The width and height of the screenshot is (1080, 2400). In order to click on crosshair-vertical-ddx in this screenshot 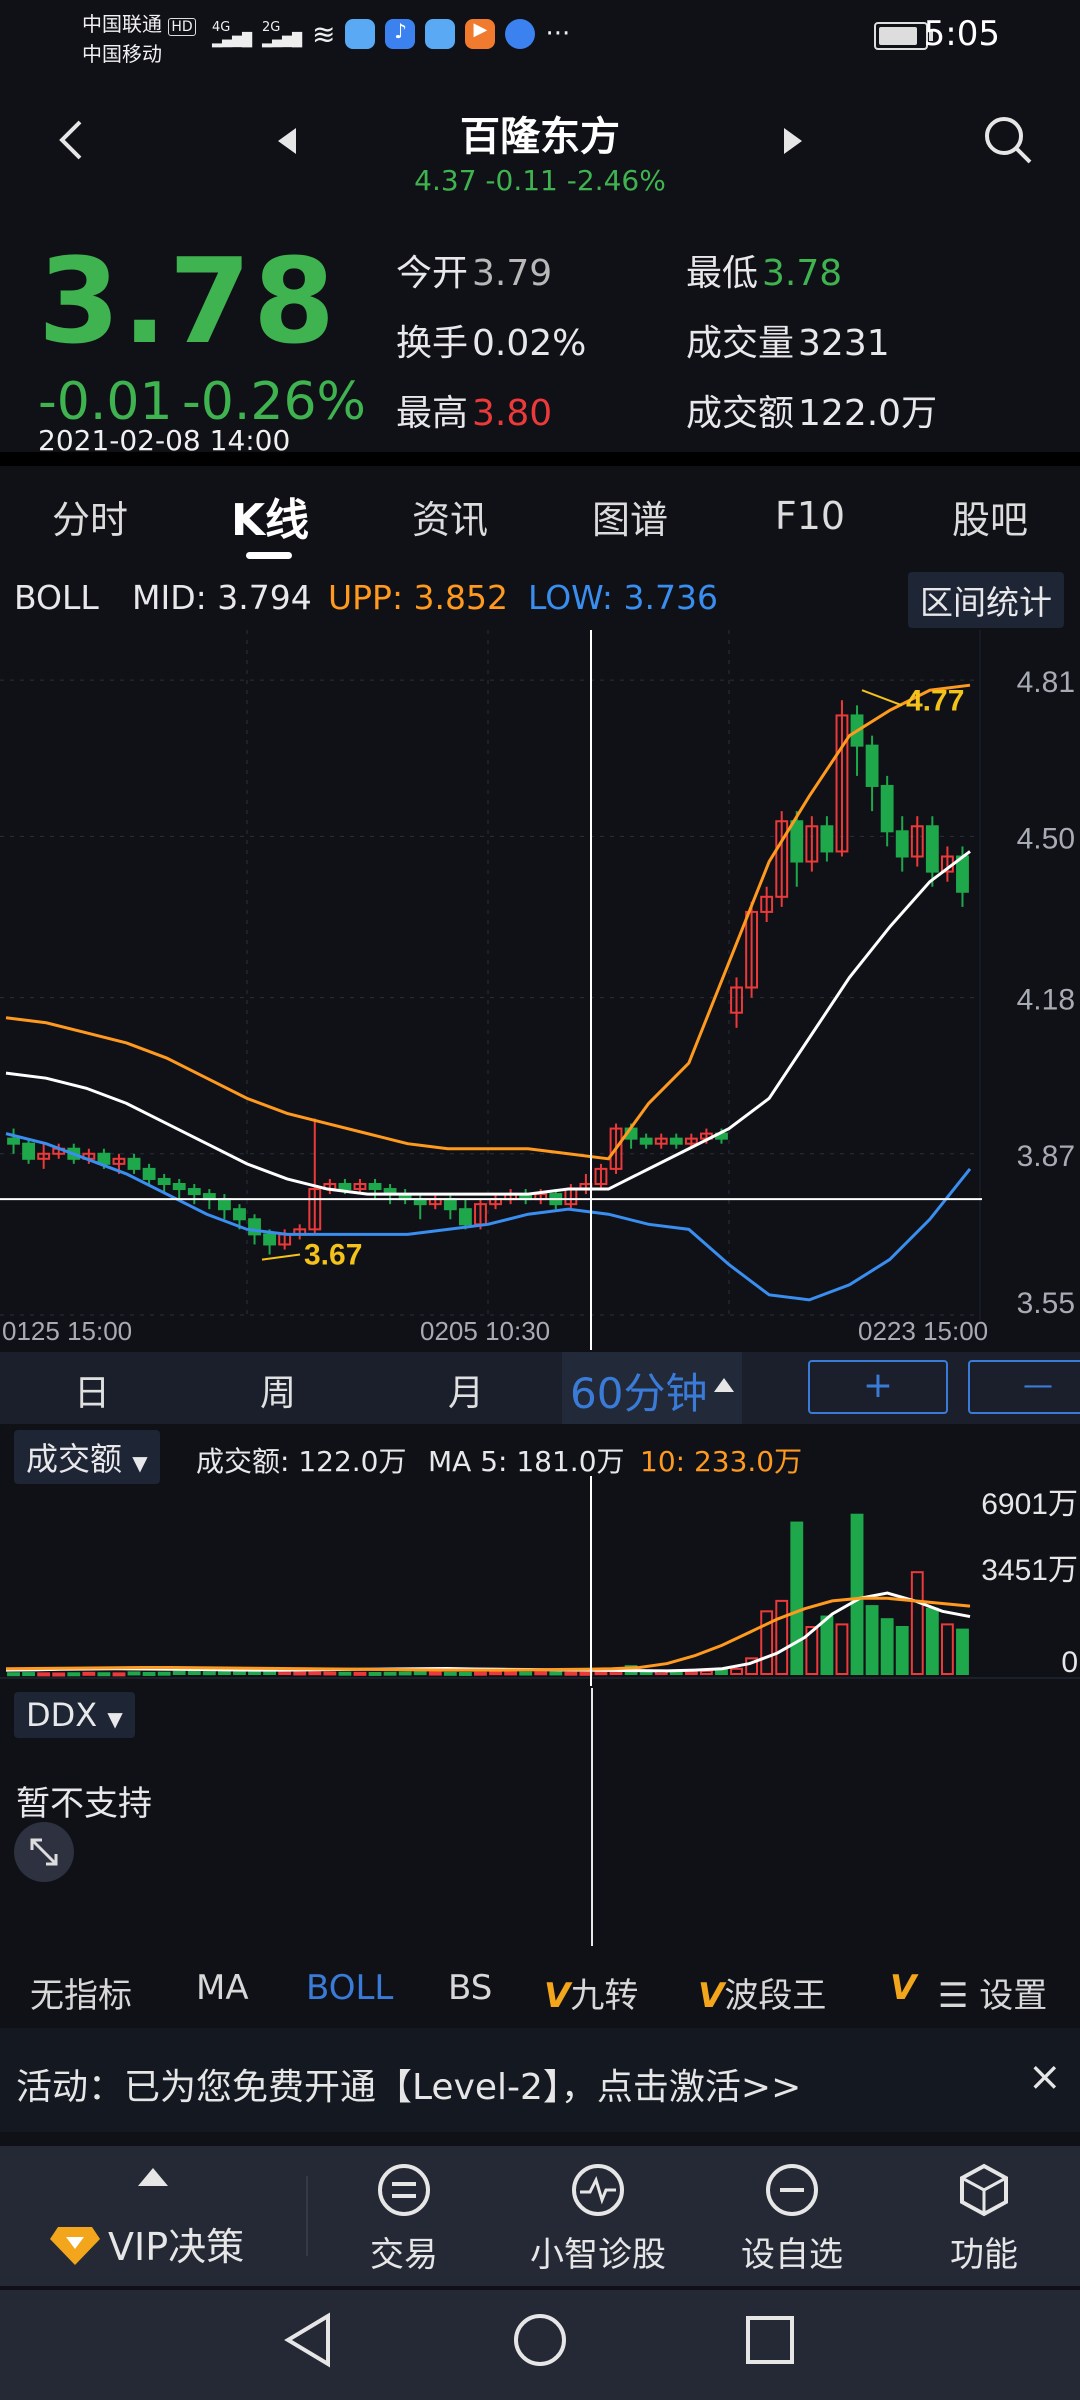, I will do `click(592, 1817)`.